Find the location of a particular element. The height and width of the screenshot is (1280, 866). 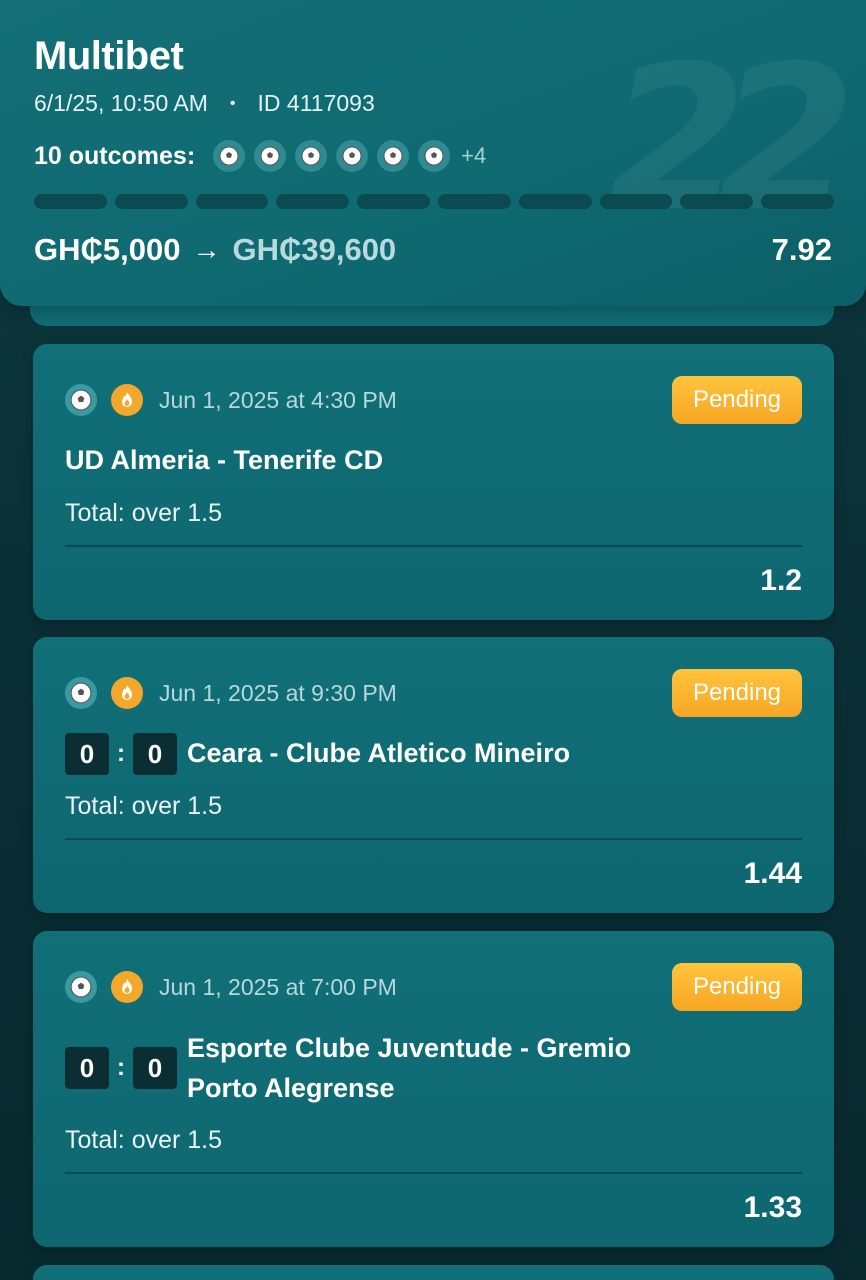

arrow-right-icon: → is located at coordinates (206, 249).